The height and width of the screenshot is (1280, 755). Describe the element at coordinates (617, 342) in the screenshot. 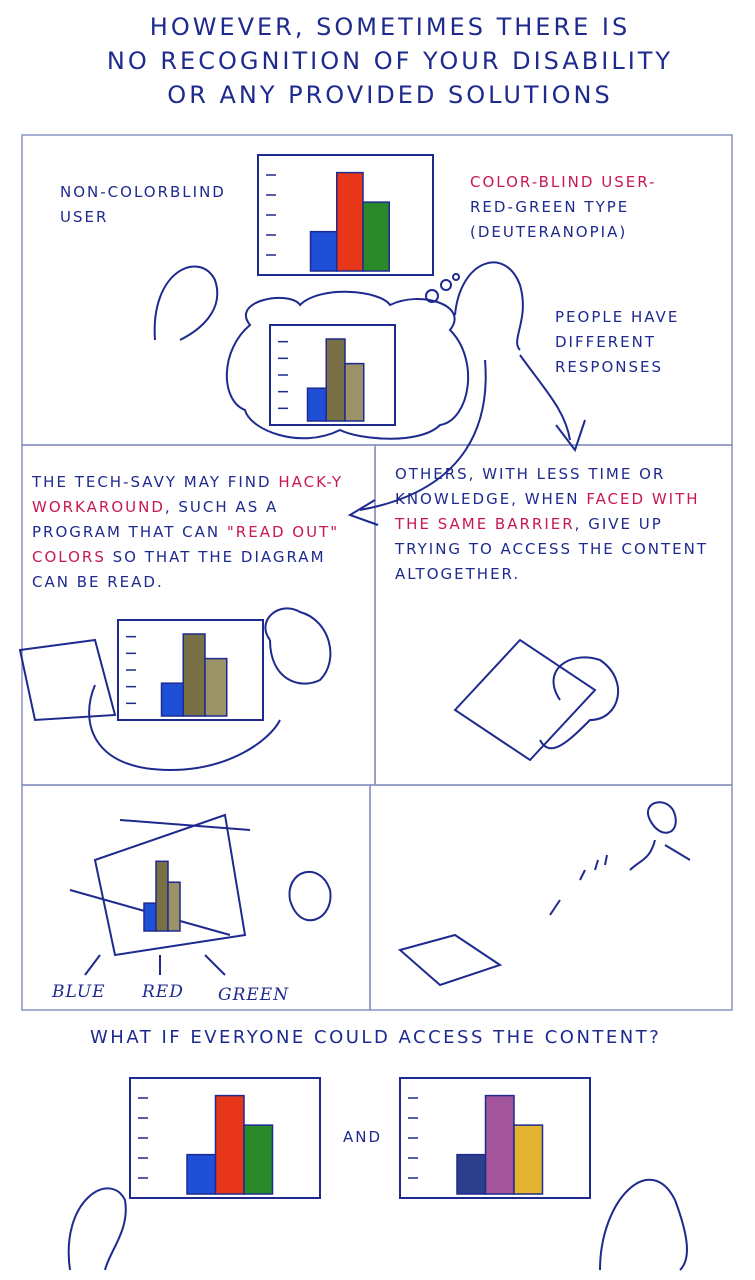

I see `responses-label: PEOPLE HAVE DIFFERENT RESPONSES` at that location.